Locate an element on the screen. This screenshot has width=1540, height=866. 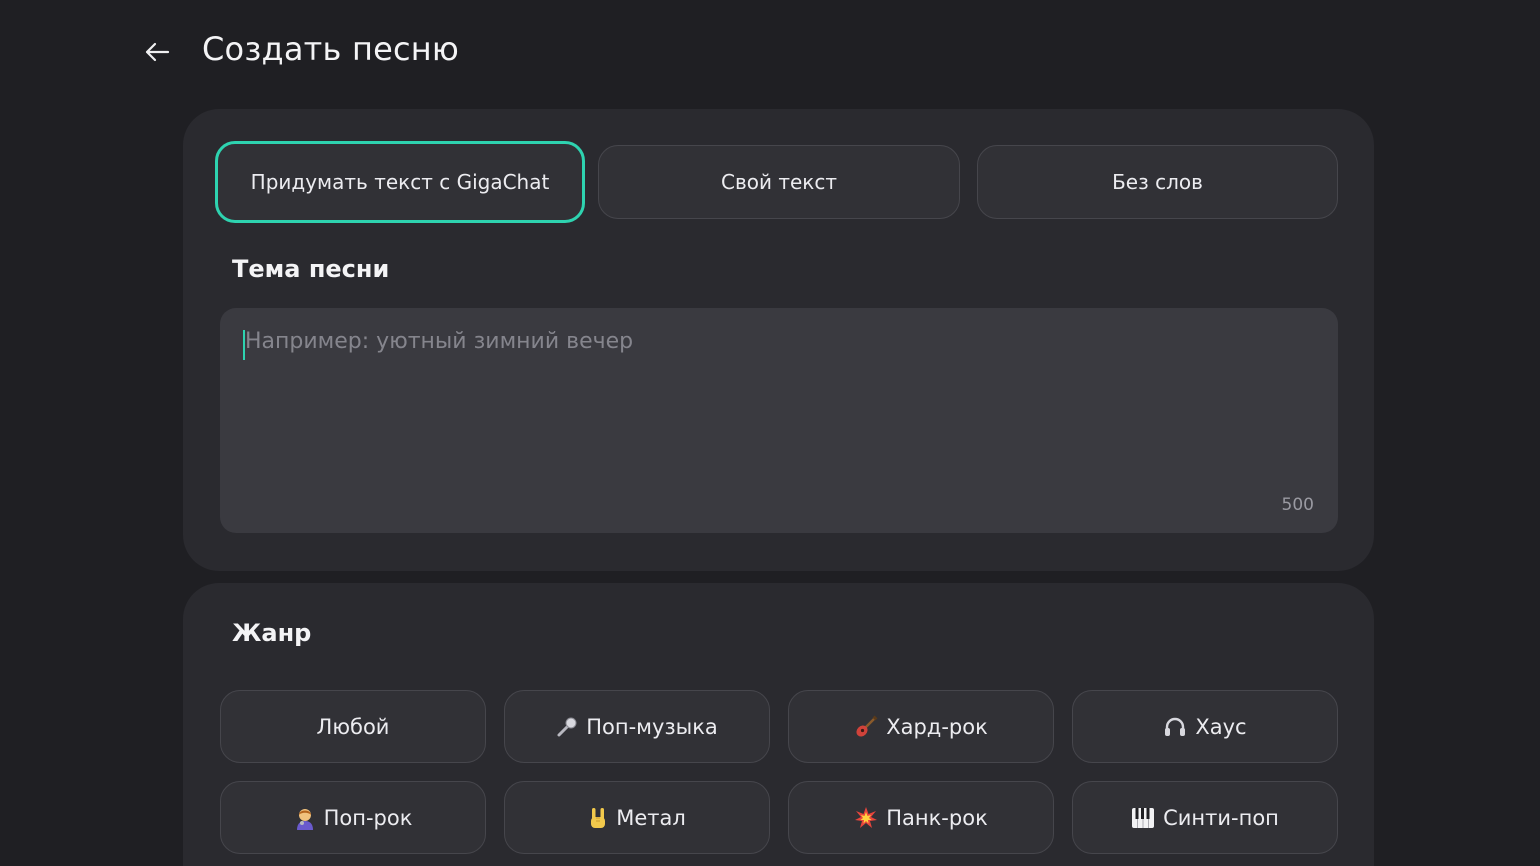
page-header: Создать песню is located at coordinates (299, 49).